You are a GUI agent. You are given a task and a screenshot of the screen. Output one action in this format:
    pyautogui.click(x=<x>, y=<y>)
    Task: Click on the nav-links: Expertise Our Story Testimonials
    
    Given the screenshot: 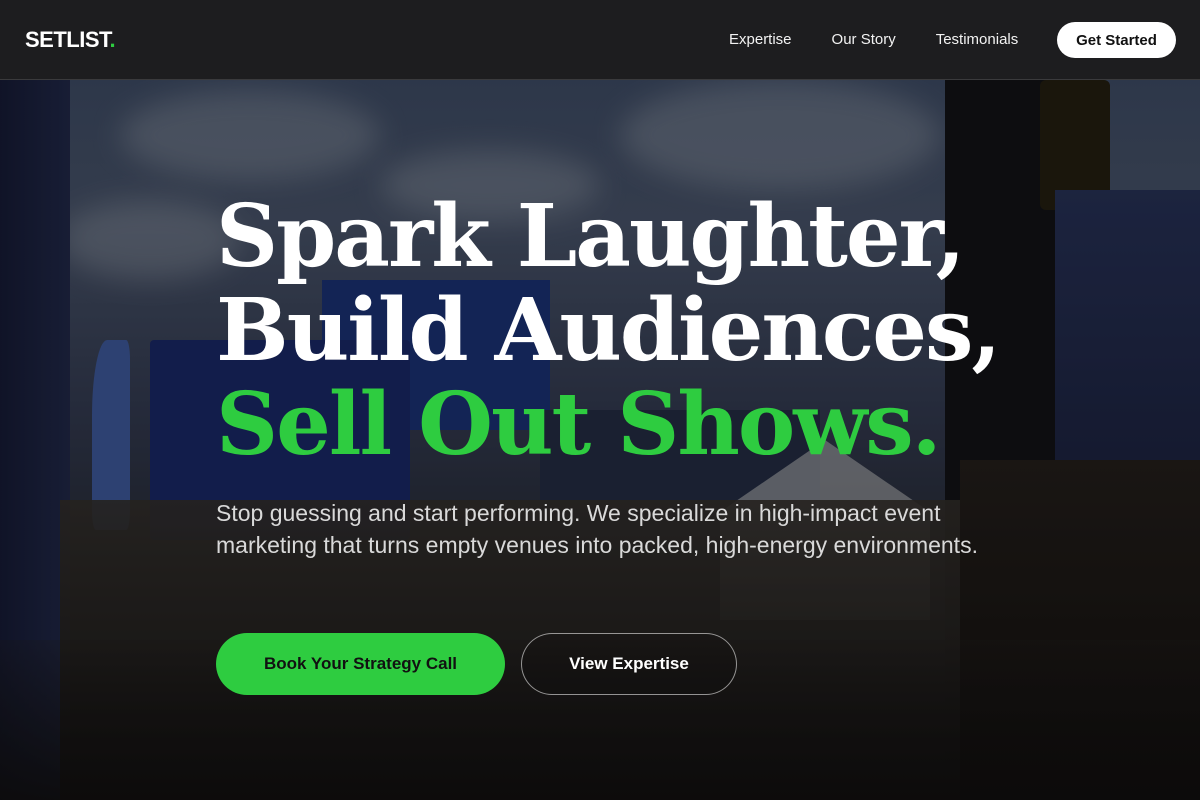 What is the action you would take?
    pyautogui.click(x=873, y=40)
    